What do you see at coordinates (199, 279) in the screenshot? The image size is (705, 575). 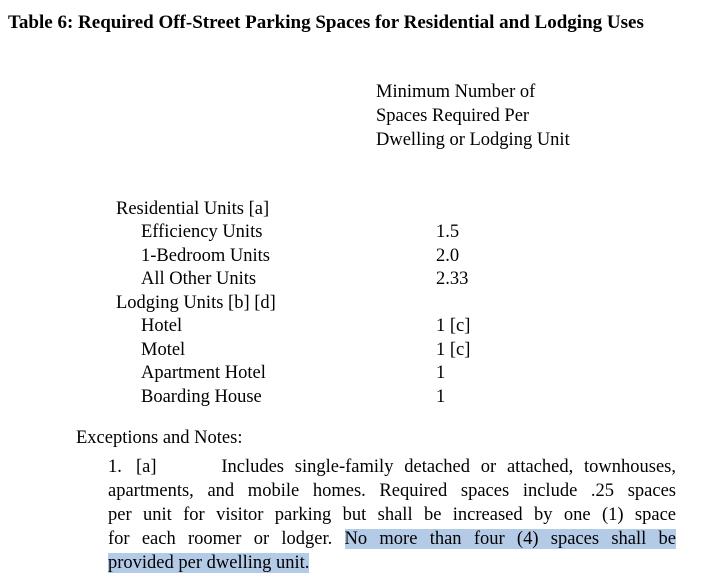 I see `row-label: All Other Units` at bounding box center [199, 279].